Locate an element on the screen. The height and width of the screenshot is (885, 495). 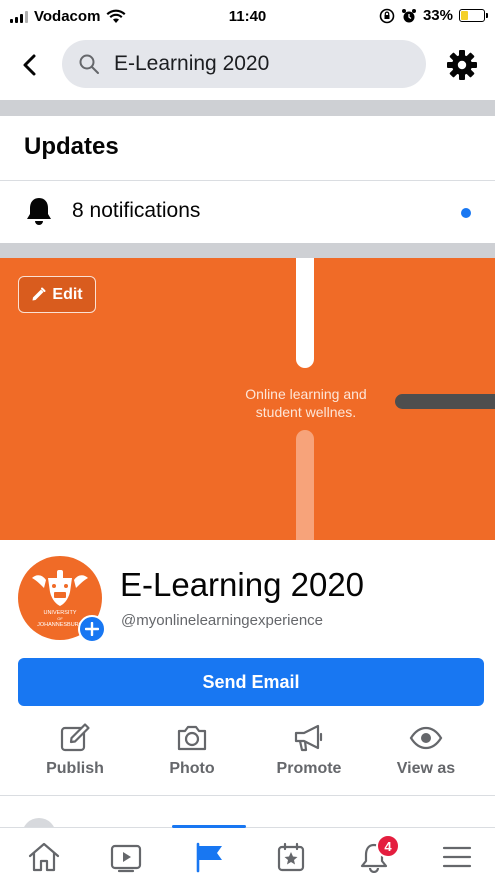
action-label: Promote is located at coordinates (309, 768).